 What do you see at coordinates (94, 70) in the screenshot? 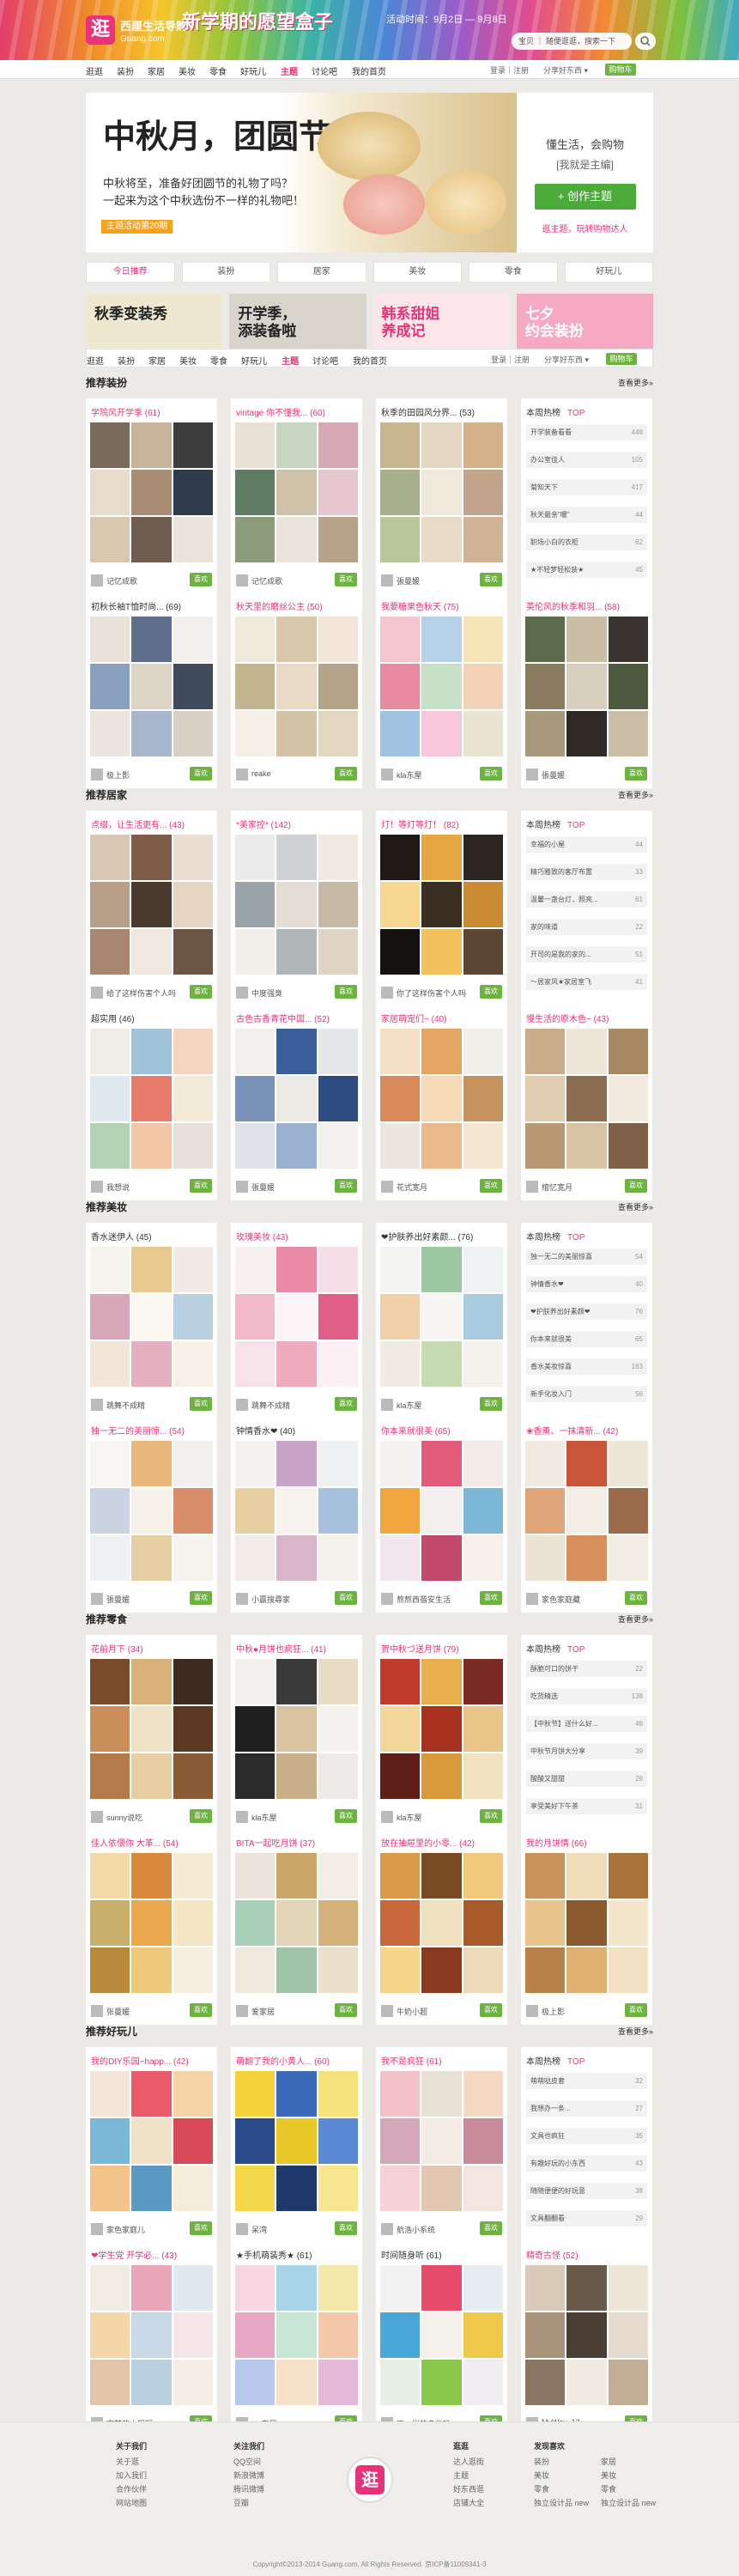
I see `nav-item: 逛逛` at bounding box center [94, 70].